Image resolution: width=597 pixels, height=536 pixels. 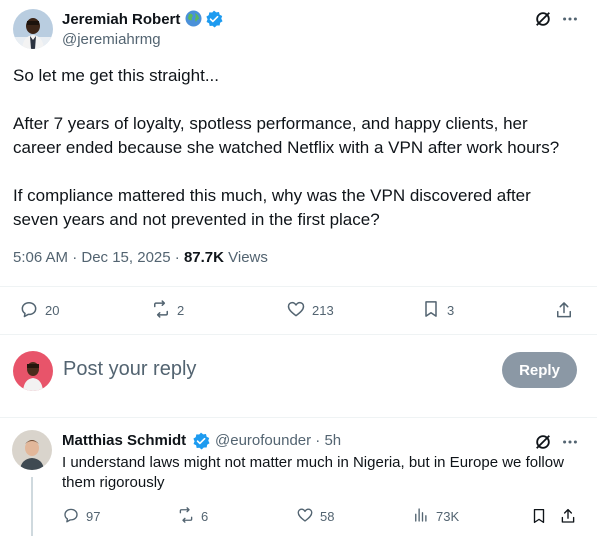 What do you see at coordinates (33, 29) in the screenshot?
I see `author-avatar` at bounding box center [33, 29].